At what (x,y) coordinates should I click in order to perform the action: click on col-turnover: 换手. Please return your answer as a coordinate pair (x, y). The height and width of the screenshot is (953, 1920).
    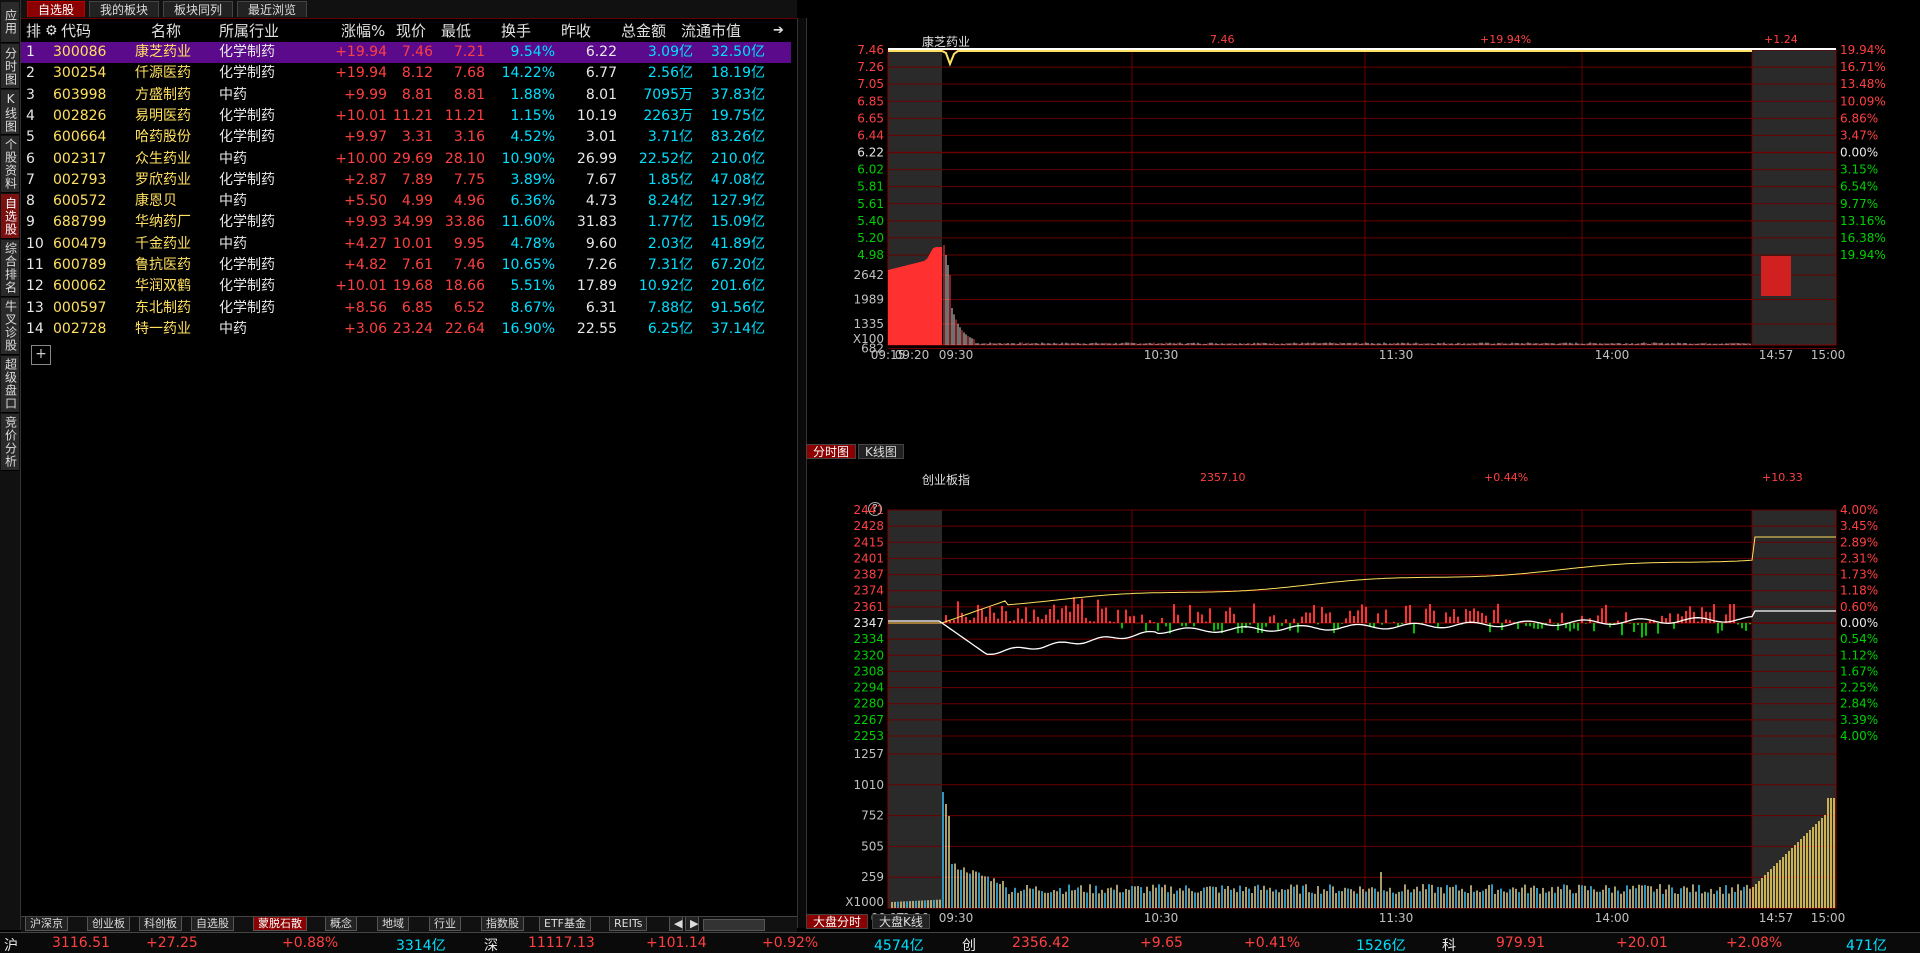
    Looking at the image, I should click on (516, 31).